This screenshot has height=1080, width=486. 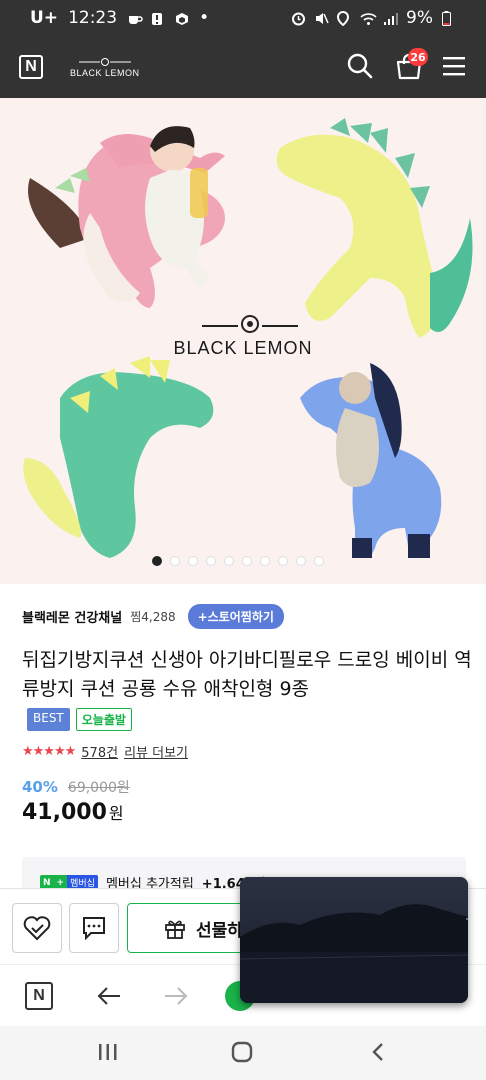 I want to click on video-pip-player, so click(x=354, y=940).